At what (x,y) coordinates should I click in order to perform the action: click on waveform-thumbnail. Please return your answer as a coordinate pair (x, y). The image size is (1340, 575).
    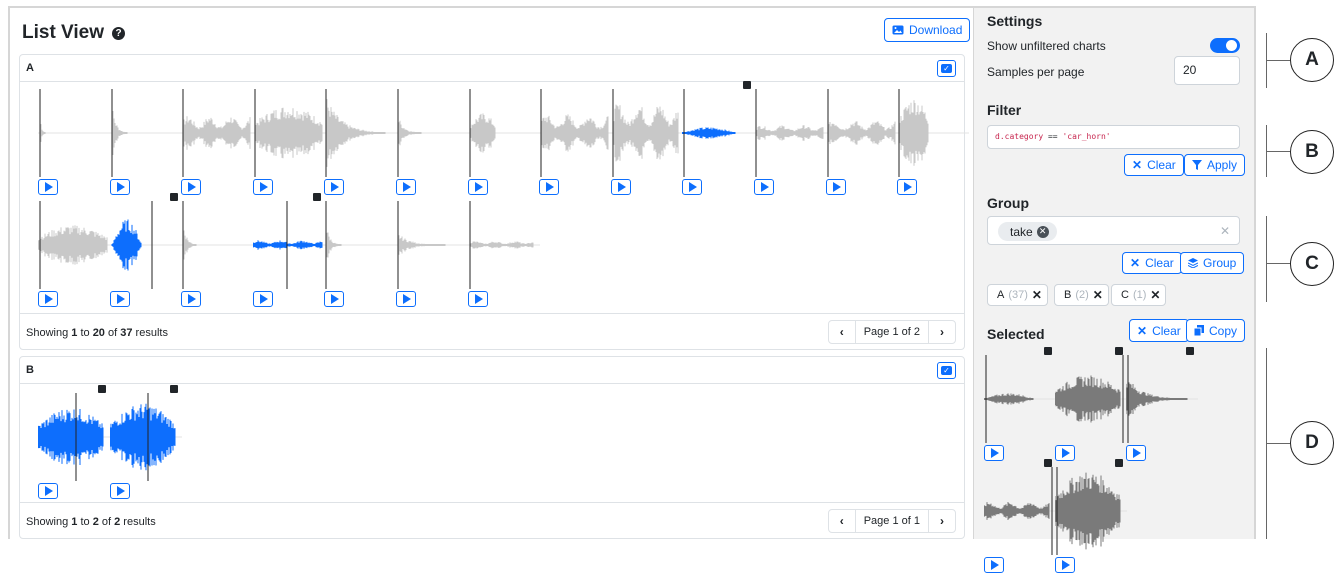
    Looking at the image, I should click on (74, 245).